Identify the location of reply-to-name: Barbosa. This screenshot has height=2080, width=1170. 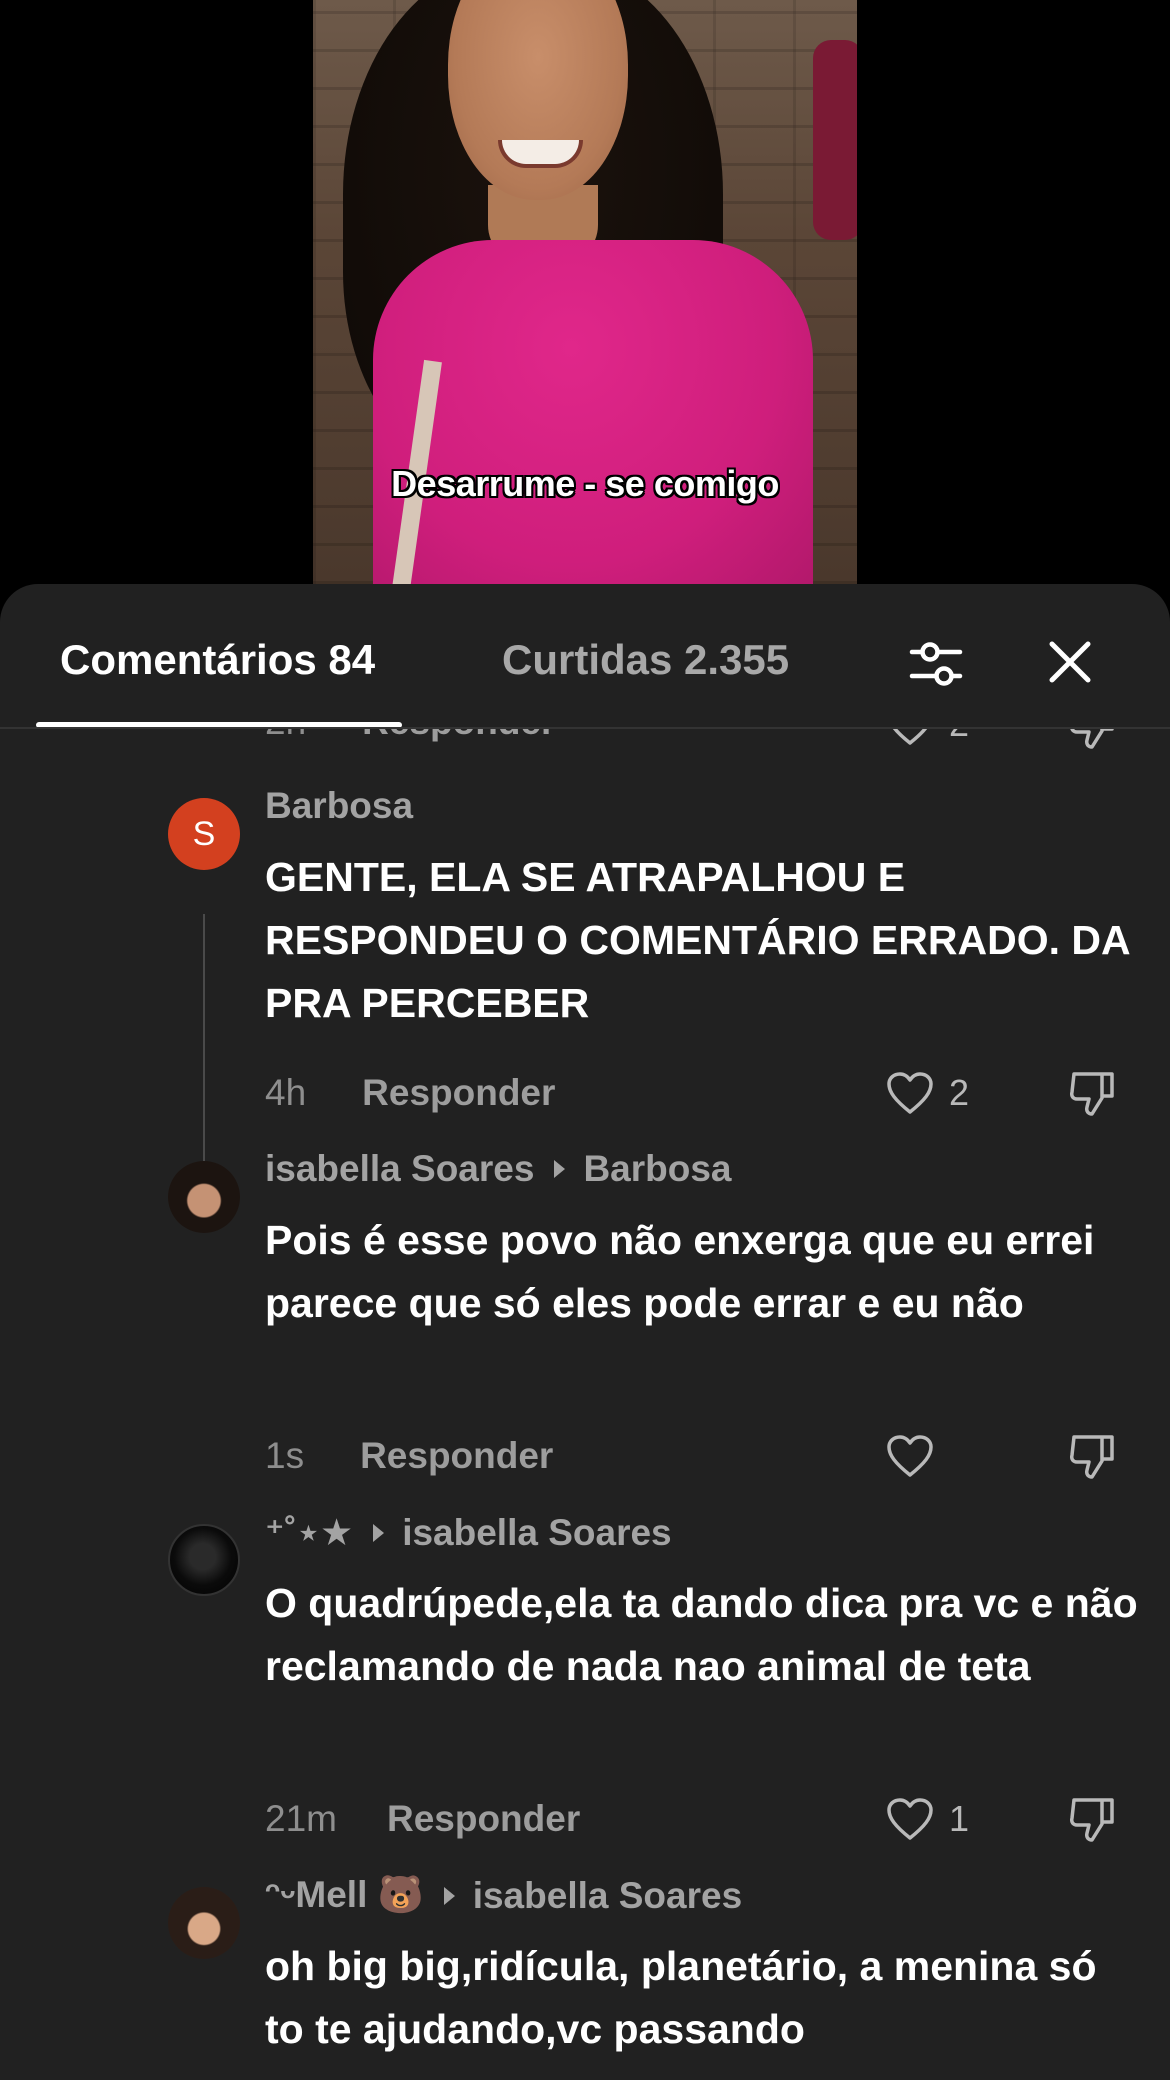
(657, 1169).